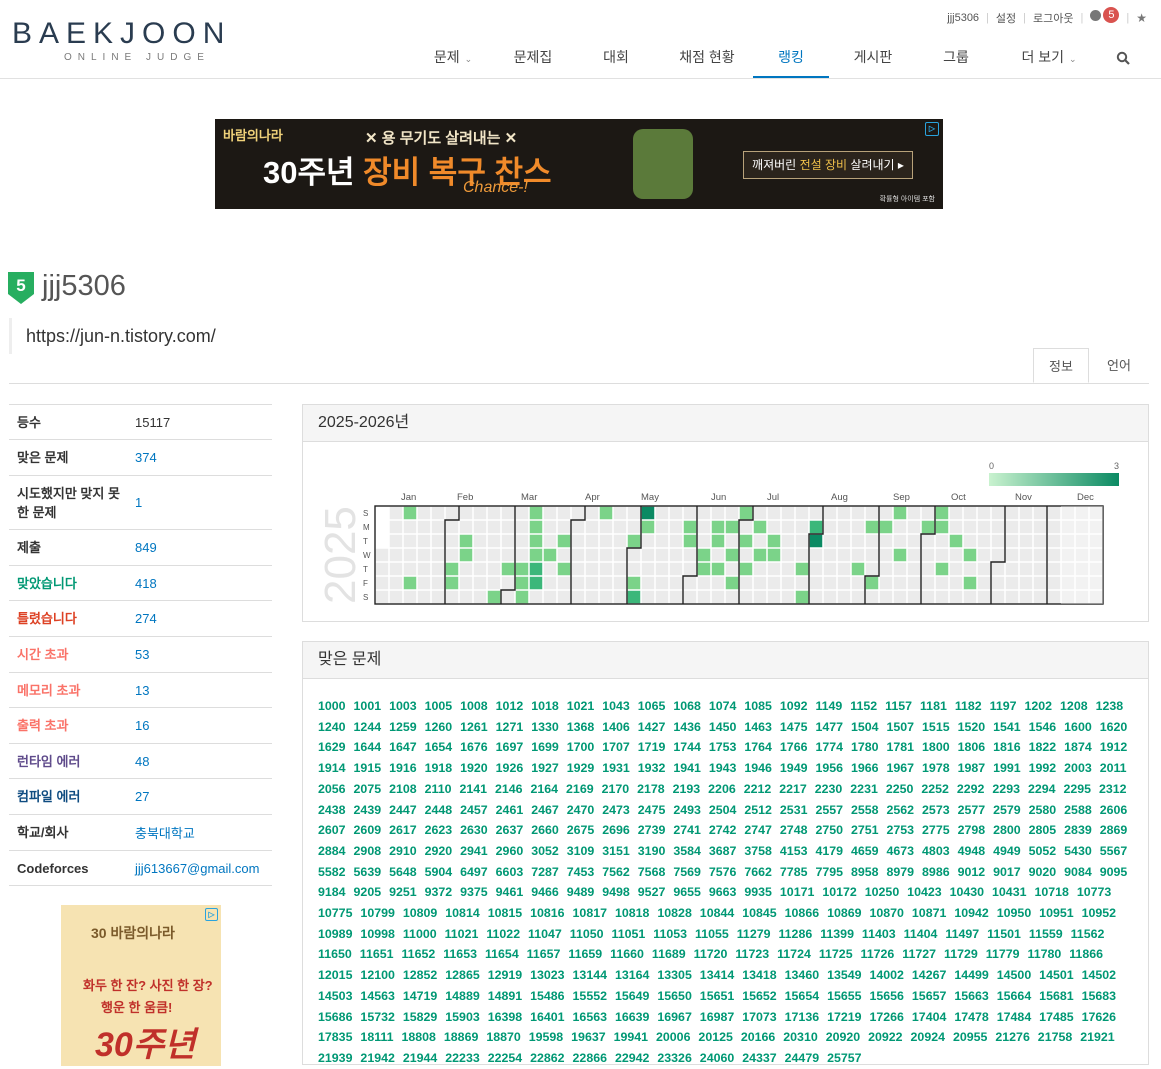 The height and width of the screenshot is (1069, 1161). What do you see at coordinates (587, 934) in the screenshot?
I see `problem-link: 11050` at bounding box center [587, 934].